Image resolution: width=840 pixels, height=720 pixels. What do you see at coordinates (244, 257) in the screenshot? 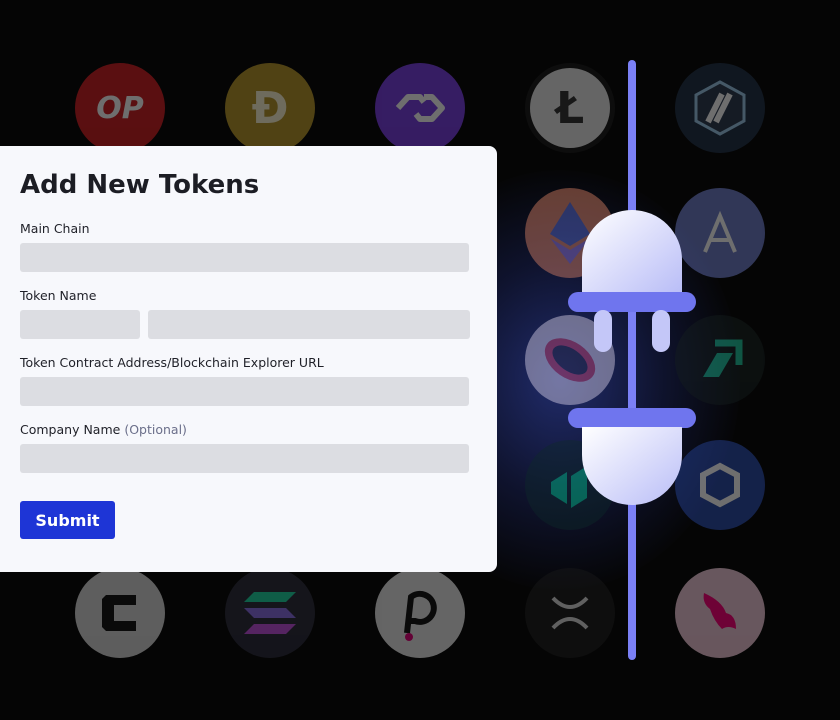
I see `main-chain-field` at bounding box center [244, 257].